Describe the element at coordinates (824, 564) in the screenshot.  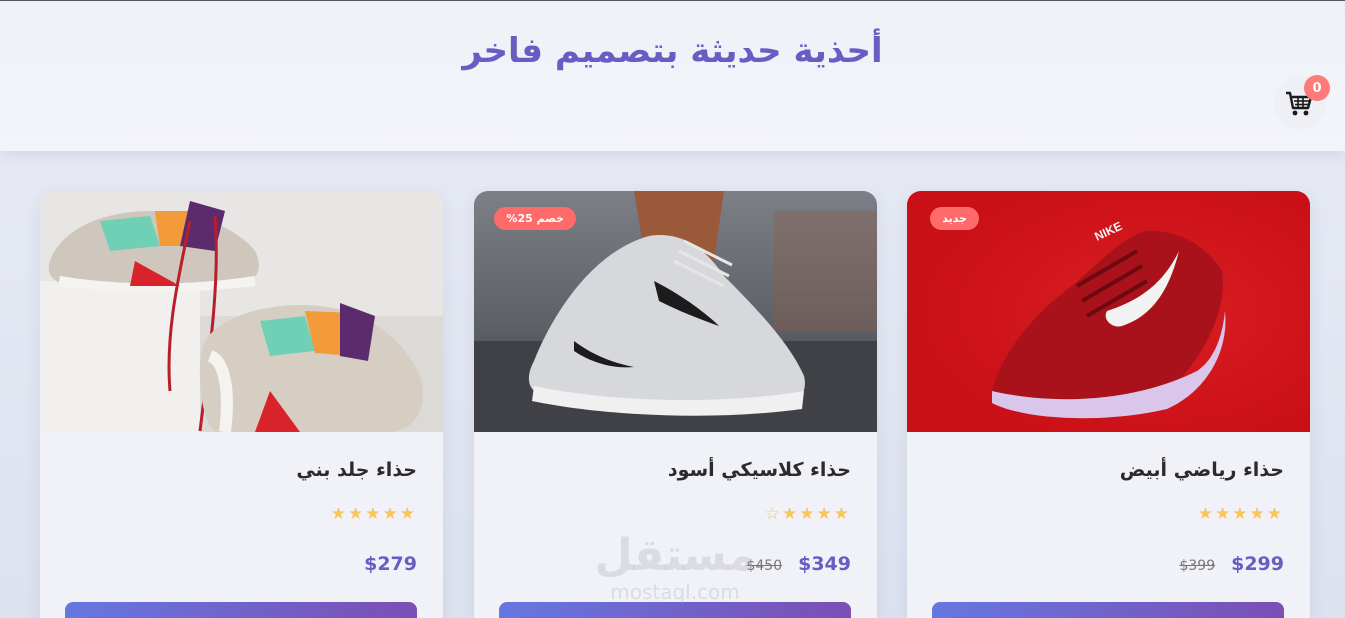
I see `product-price: $349` at that location.